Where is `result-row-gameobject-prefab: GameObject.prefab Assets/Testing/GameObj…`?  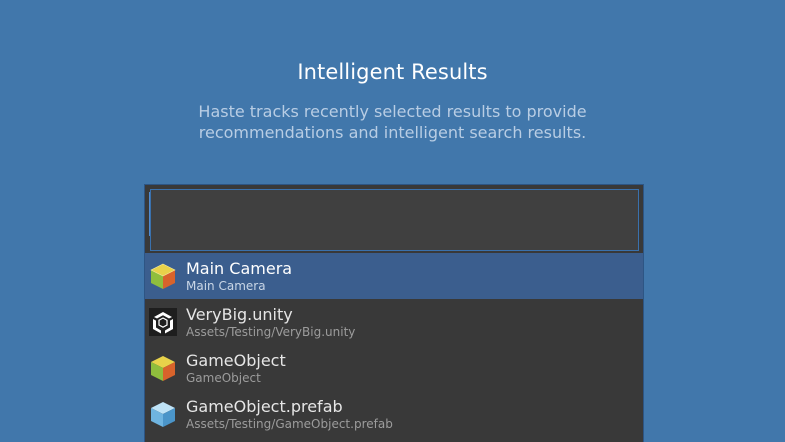 result-row-gameobject-prefab: GameObject.prefab Assets/Testing/GameObj… is located at coordinates (394, 414).